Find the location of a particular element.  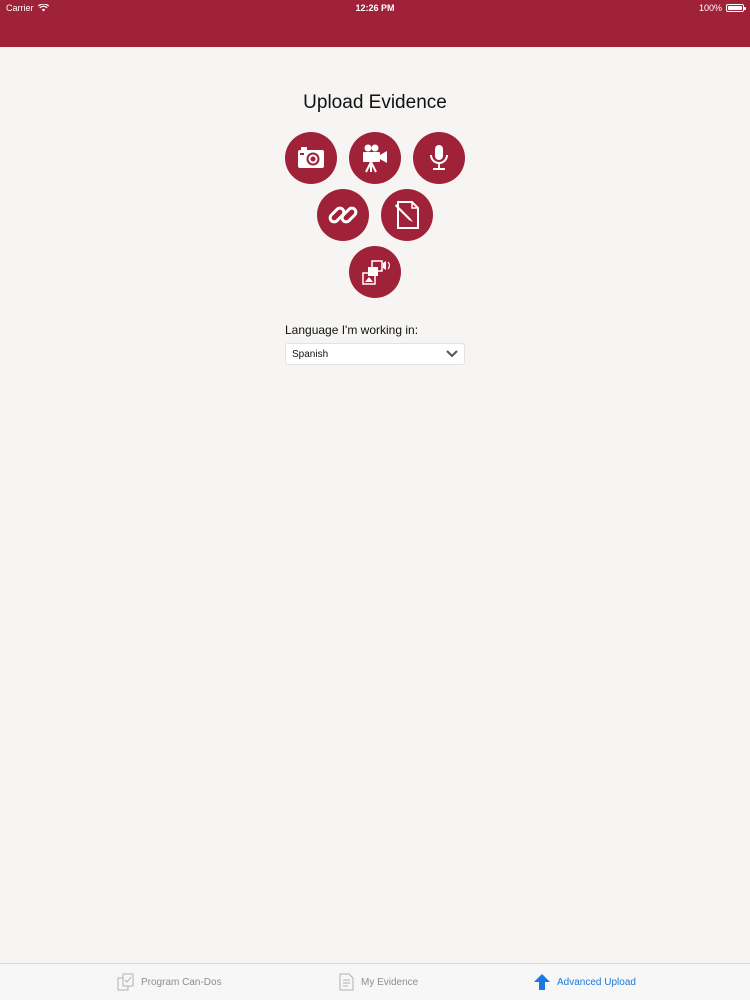

video-camera-icon is located at coordinates (375, 158).